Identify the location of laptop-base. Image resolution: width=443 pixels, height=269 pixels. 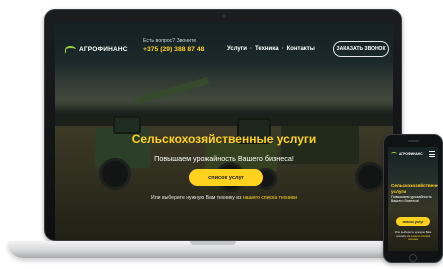
(210, 249).